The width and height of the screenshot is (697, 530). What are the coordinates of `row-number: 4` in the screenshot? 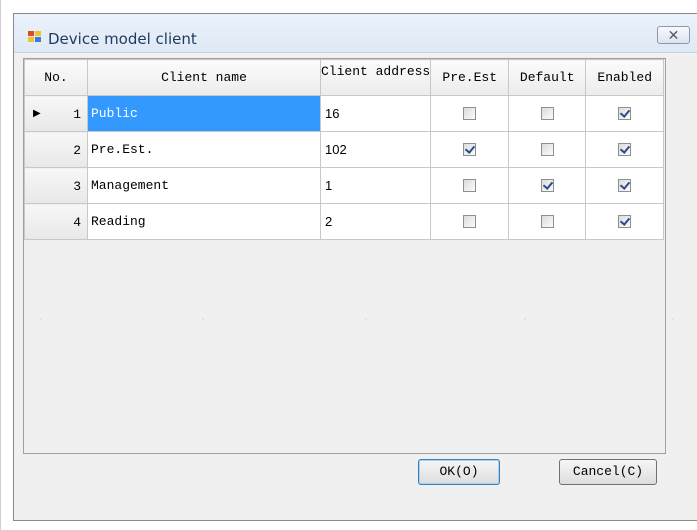 It's located at (77, 222).